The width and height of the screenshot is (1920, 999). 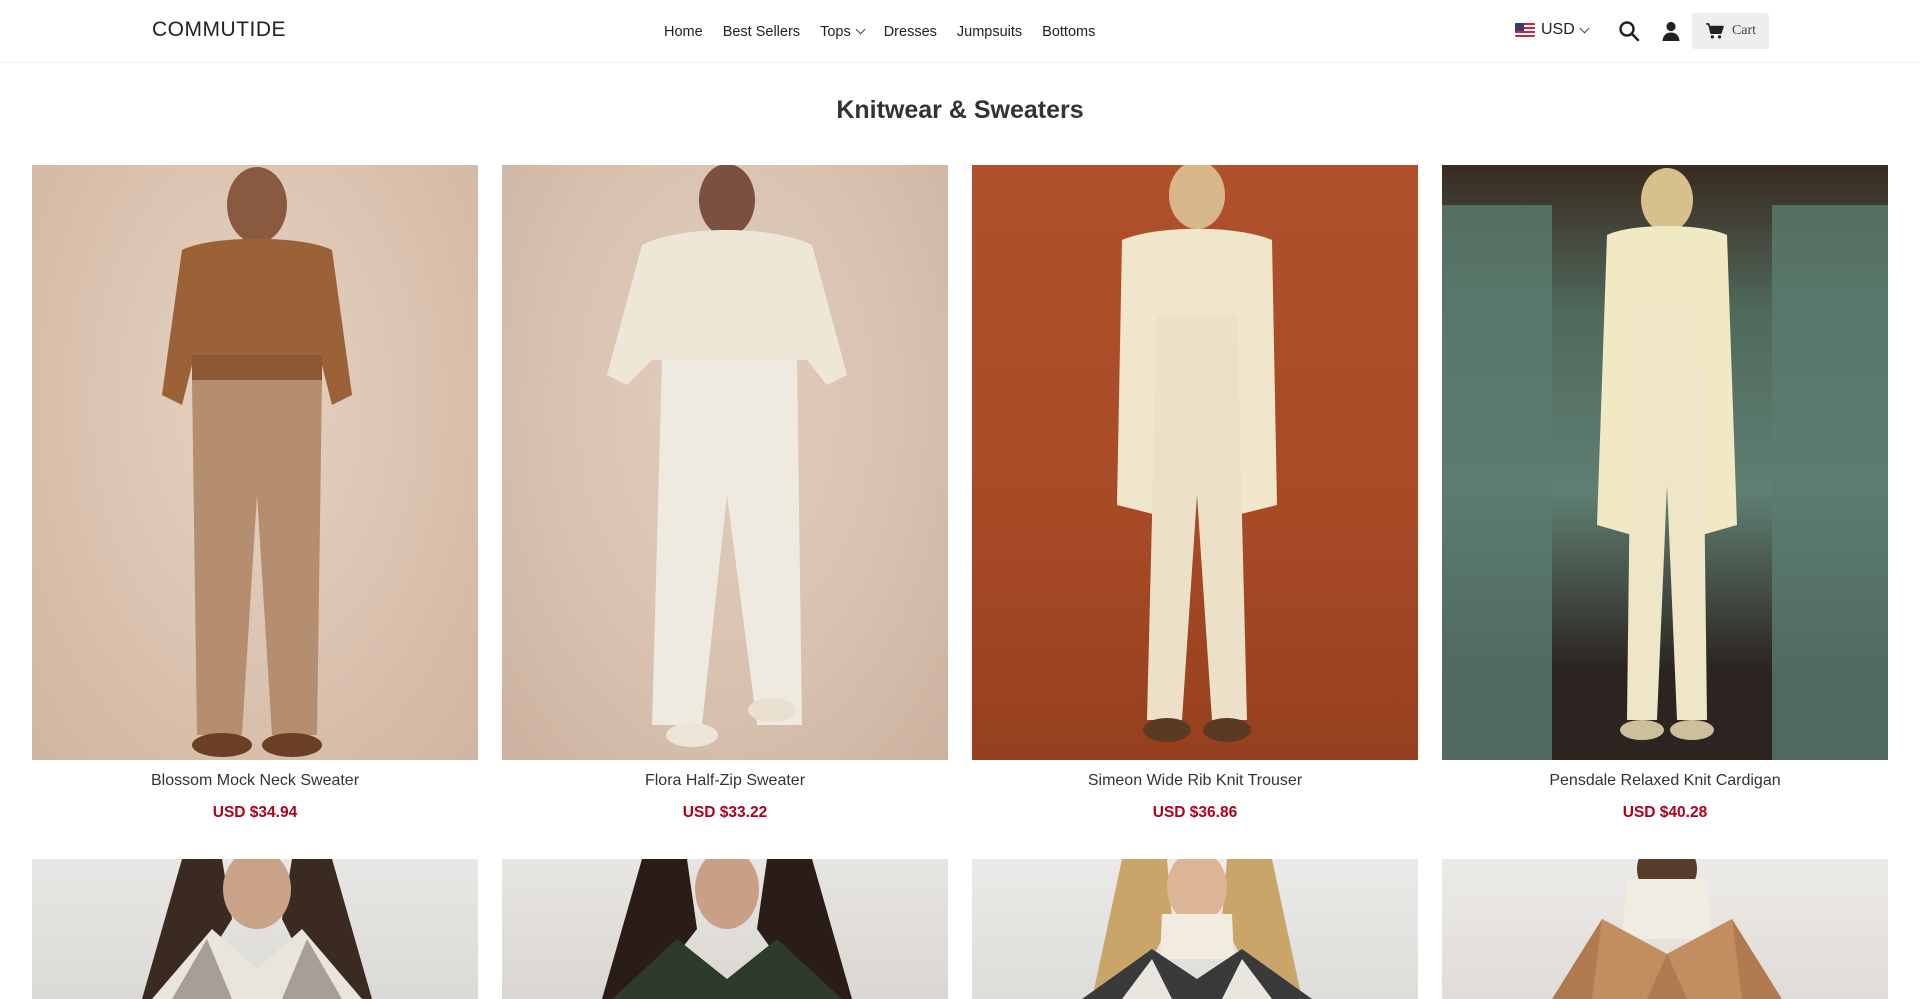 I want to click on nav-best-sellers: Best Sellers, so click(x=761, y=32).